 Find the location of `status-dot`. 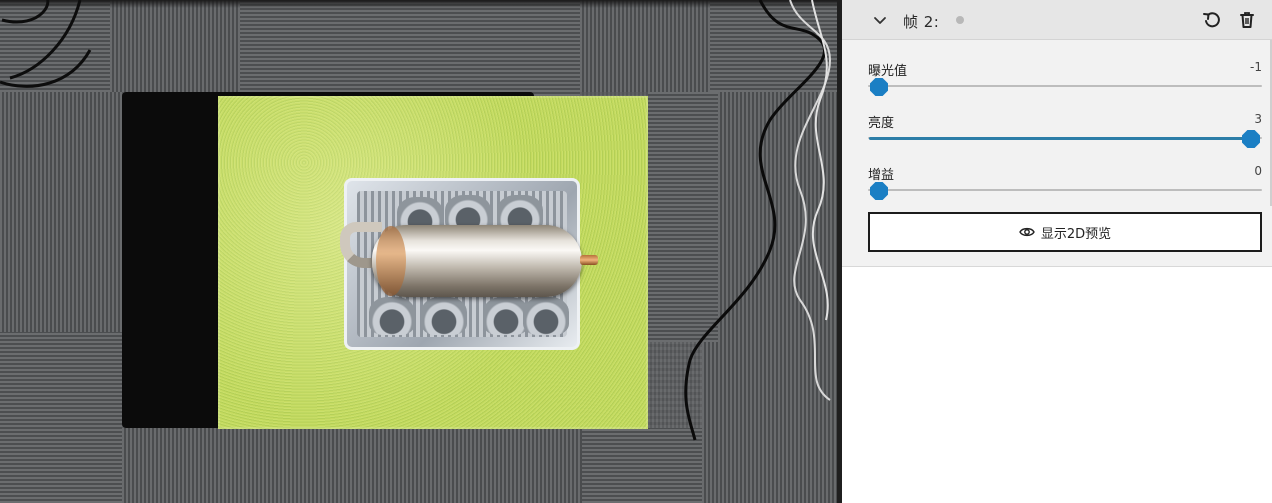

status-dot is located at coordinates (960, 20).